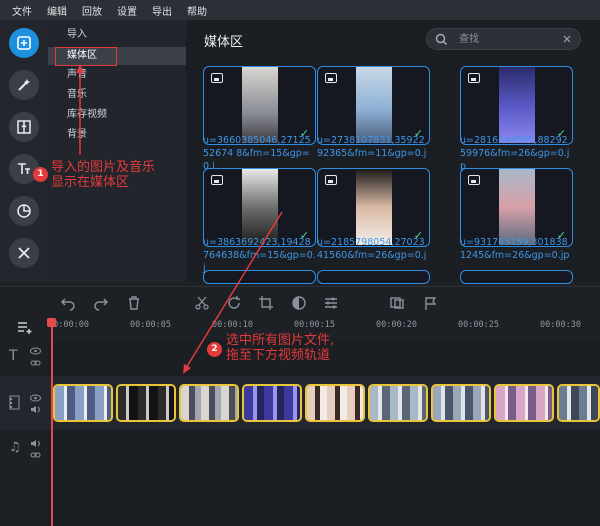 This screenshot has height=526, width=600. Describe the element at coordinates (266, 303) in the screenshot. I see `crop-icon` at that location.